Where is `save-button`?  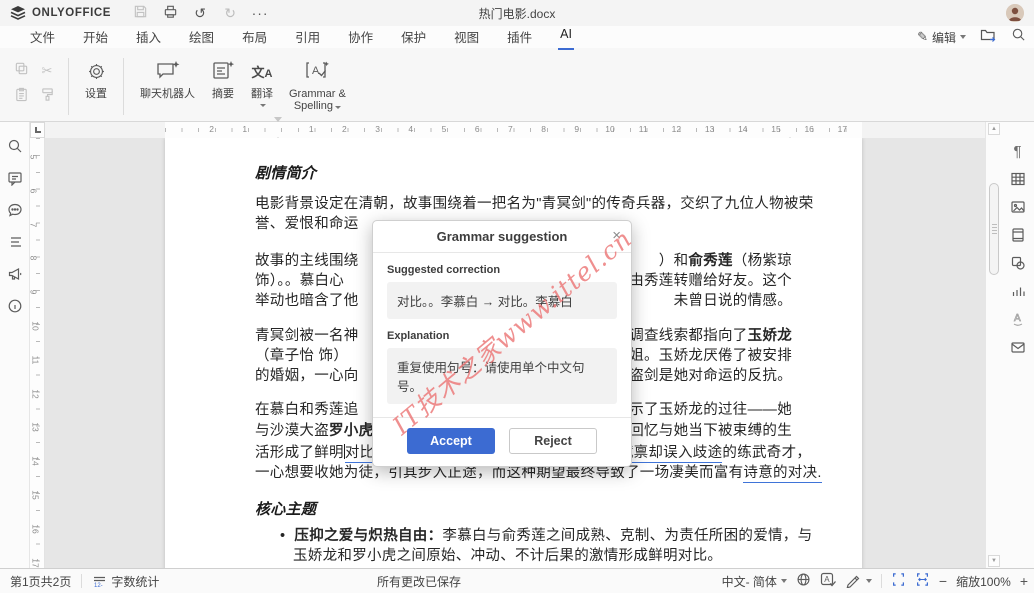
save-button is located at coordinates (140, 13).